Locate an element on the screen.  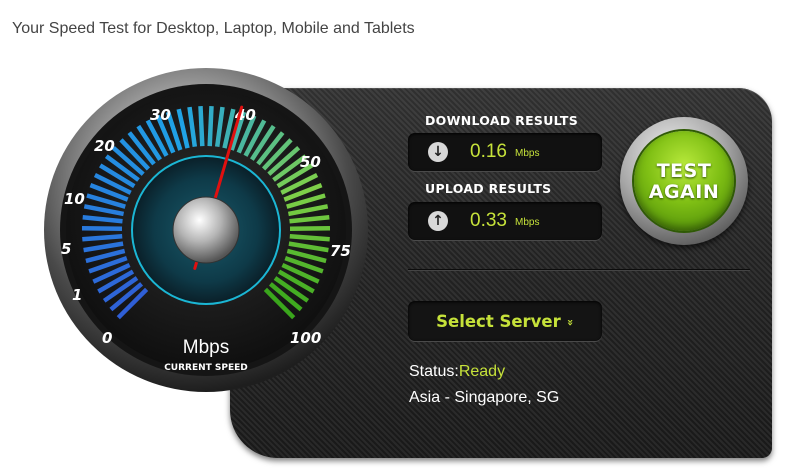
tick-label-20: 20 is located at coordinates (104, 146).